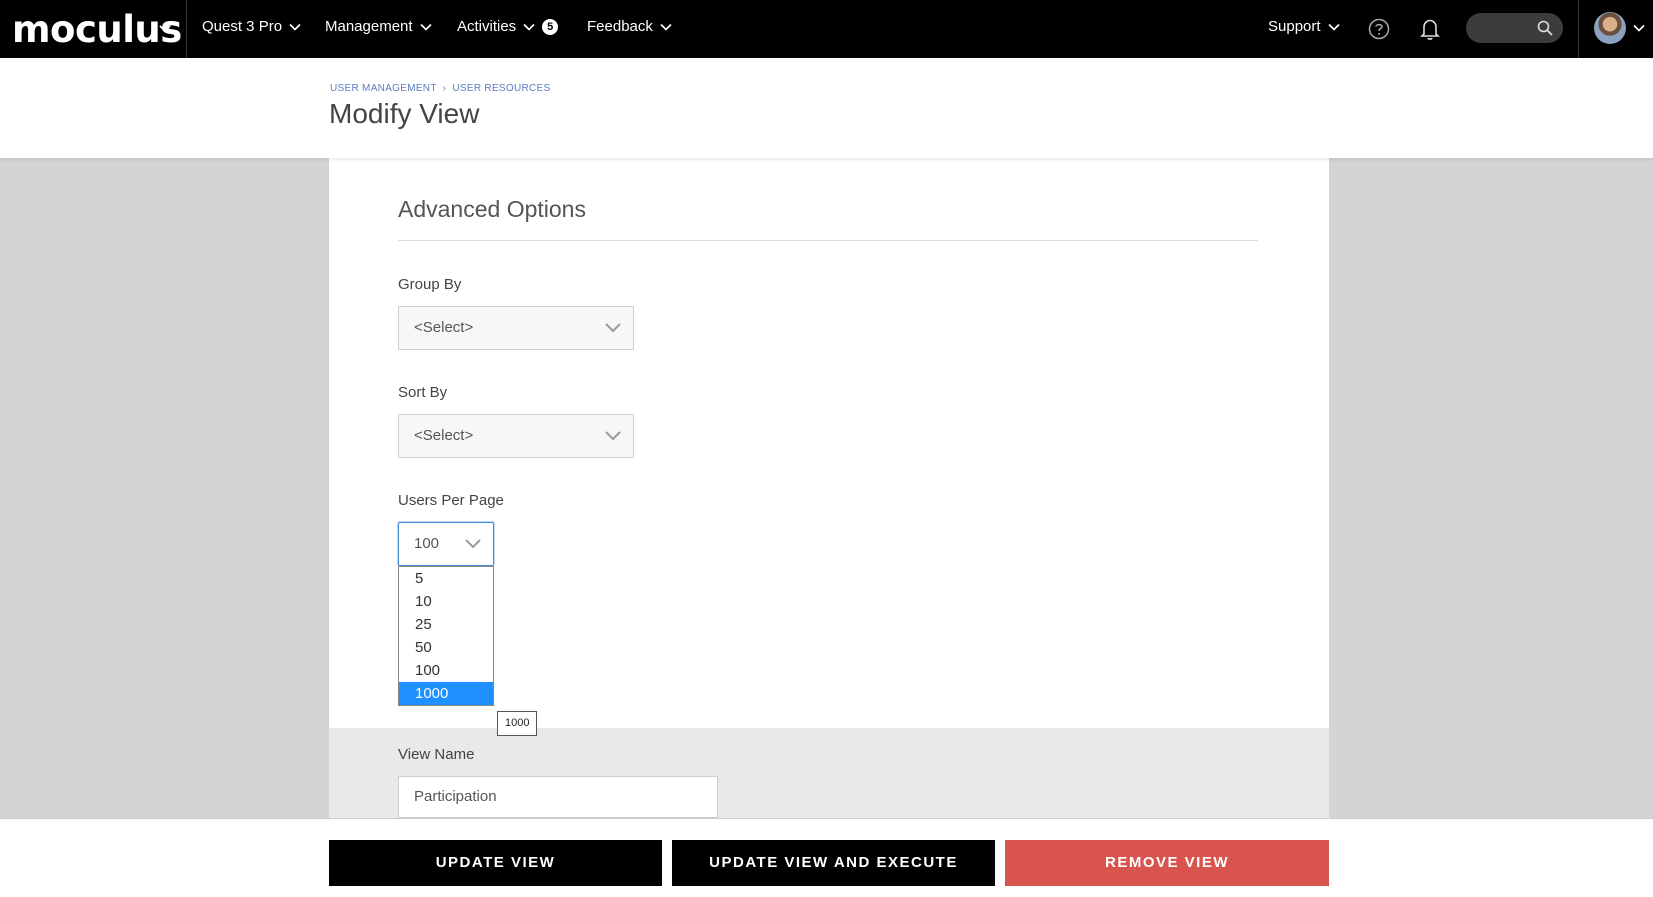  Describe the element at coordinates (404, 113) in the screenshot. I see `page-title: Modify View` at that location.